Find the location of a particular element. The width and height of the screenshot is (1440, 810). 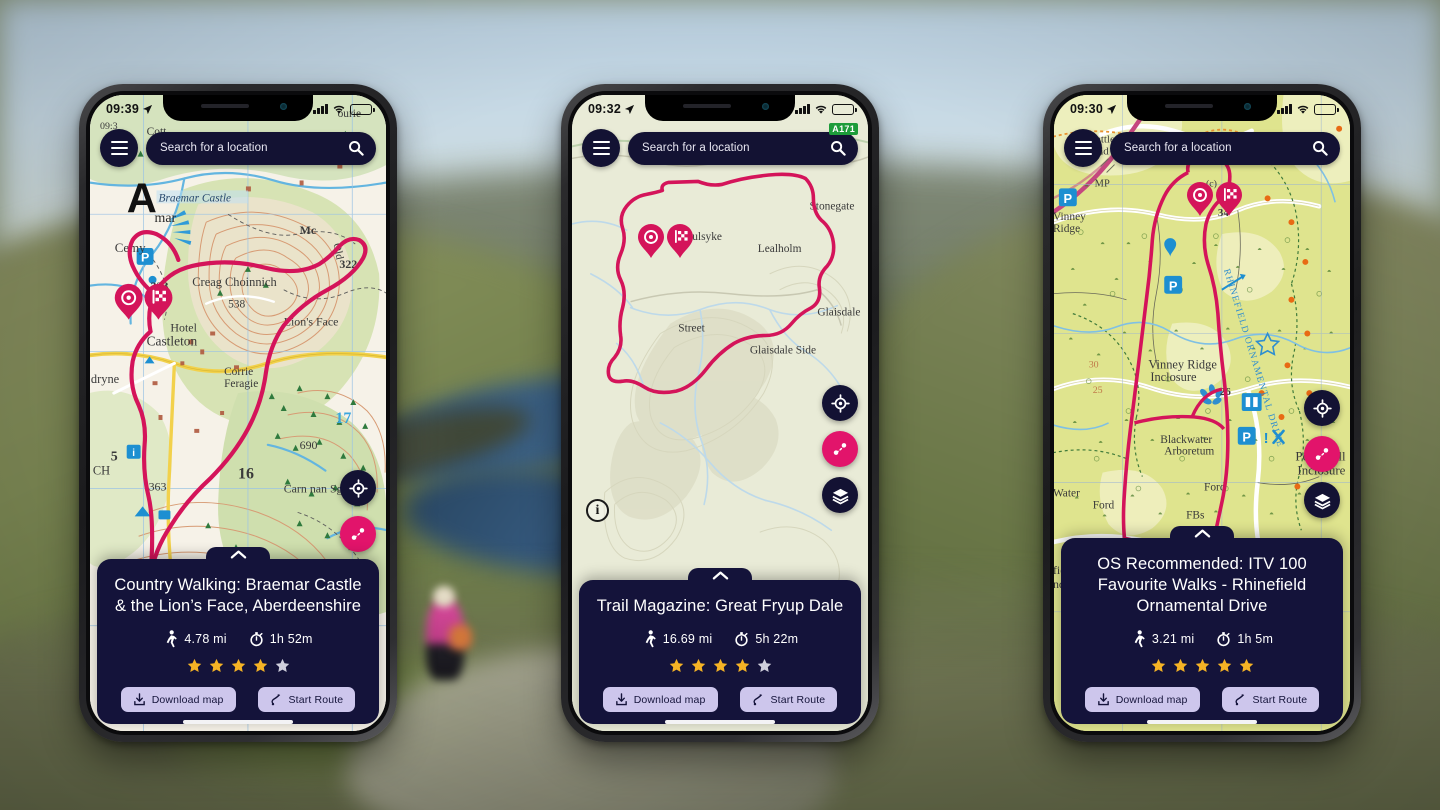

svg-text: Ridge is located at coordinates (1067, 229).